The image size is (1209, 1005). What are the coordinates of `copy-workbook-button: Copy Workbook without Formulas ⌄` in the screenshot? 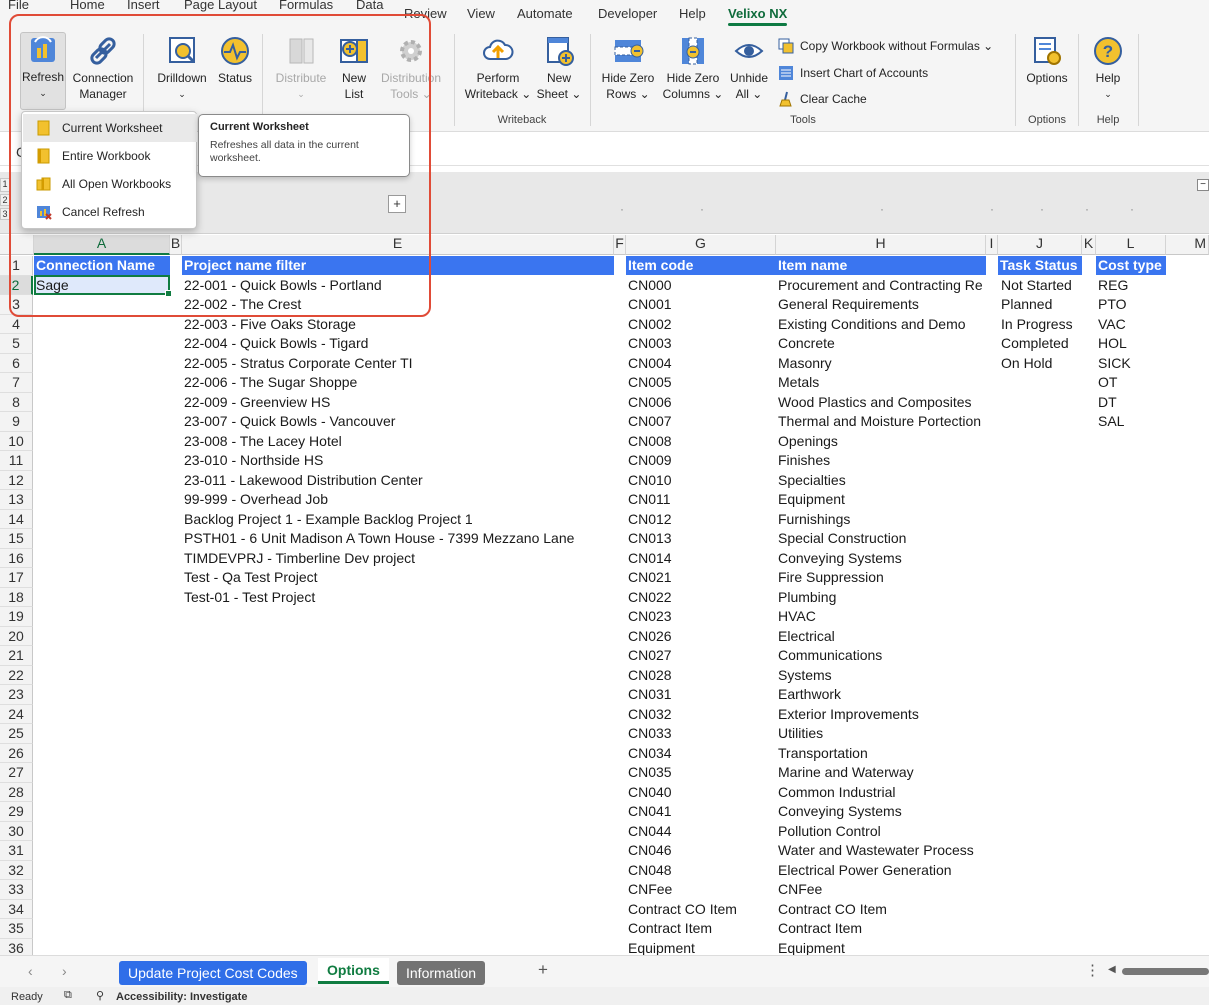 It's located at (885, 46).